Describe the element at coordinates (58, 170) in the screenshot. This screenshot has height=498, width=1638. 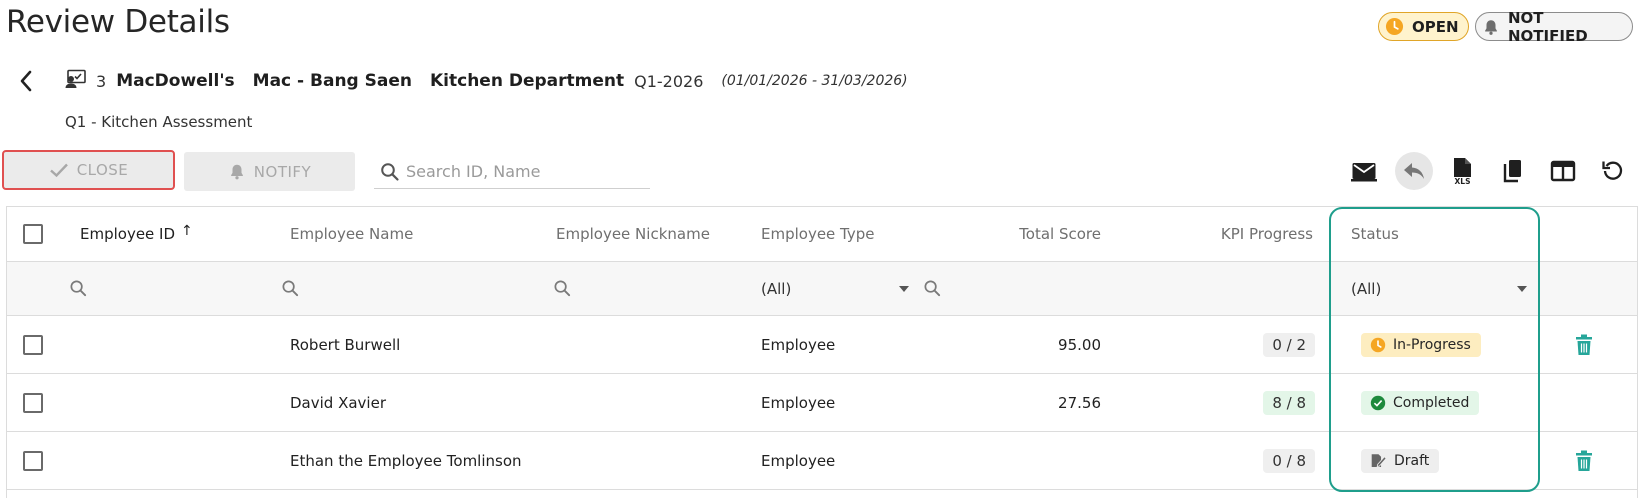
I see `check-icon` at that location.